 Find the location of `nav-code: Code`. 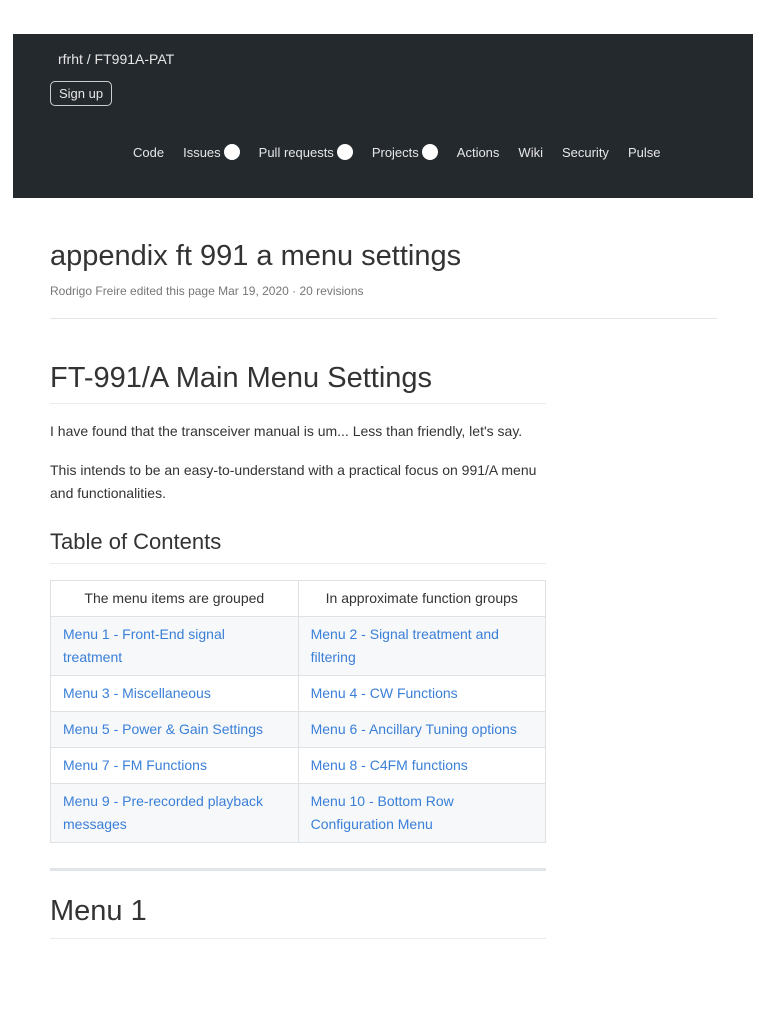

nav-code: Code is located at coordinates (148, 152).